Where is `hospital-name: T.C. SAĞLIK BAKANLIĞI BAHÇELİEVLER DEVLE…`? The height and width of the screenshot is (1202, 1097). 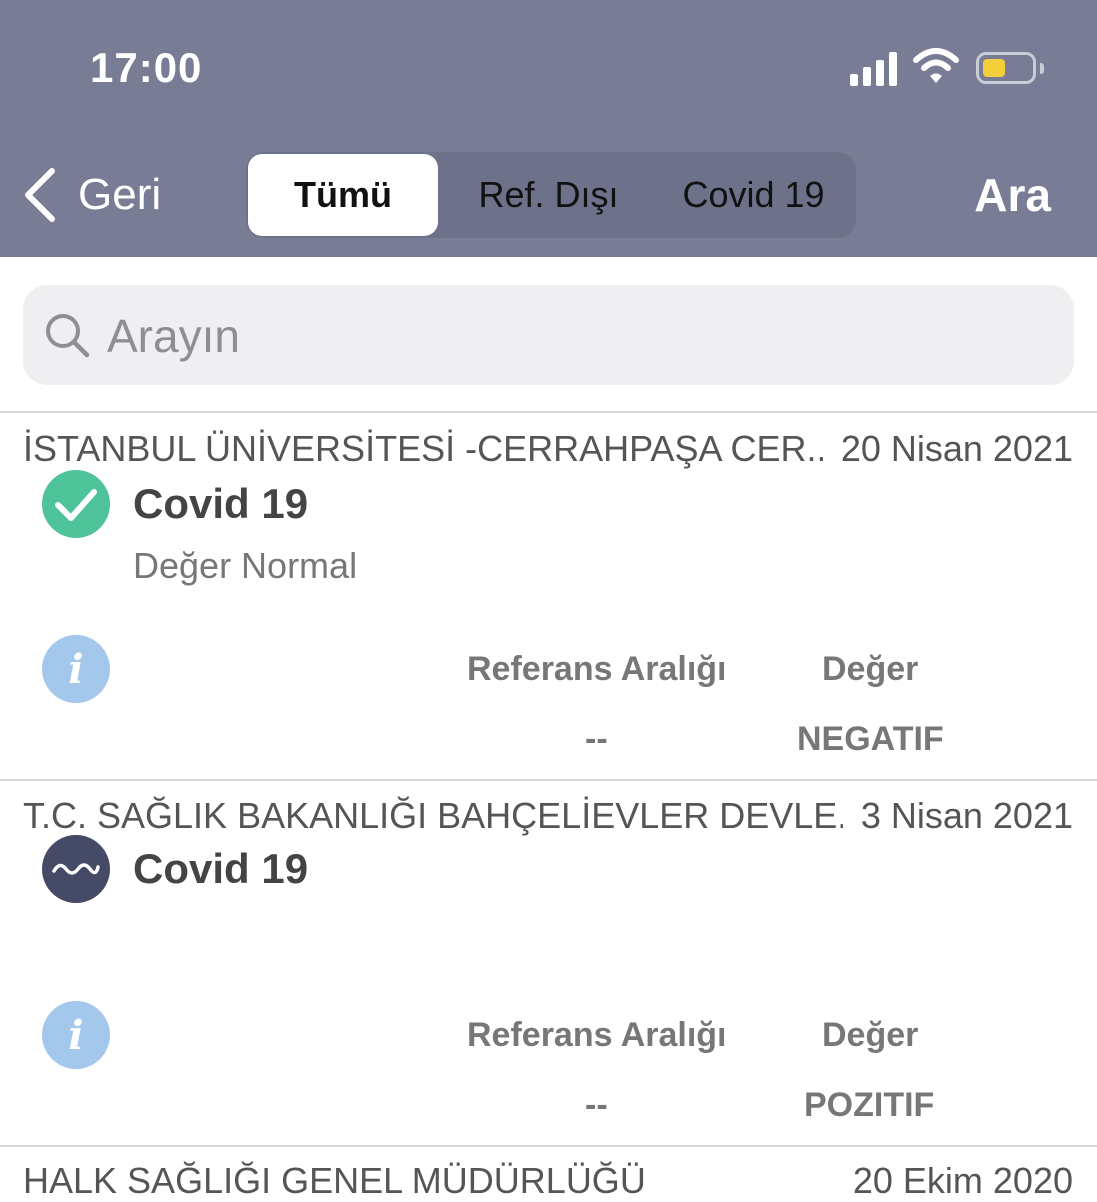
hospital-name: T.C. SAĞLIK BAKANLIĞI BAHÇELİEVLER DEVLE… is located at coordinates (433, 815).